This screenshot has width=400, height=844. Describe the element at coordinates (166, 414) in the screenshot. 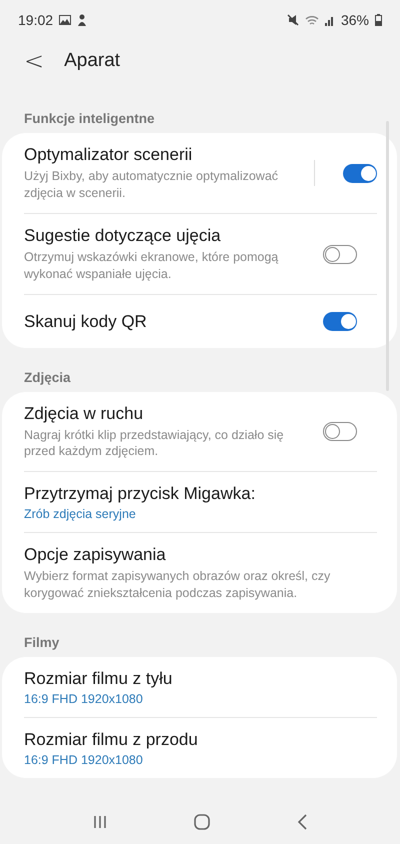

I see `setting-title: Zdjęcia w ruchu` at that location.